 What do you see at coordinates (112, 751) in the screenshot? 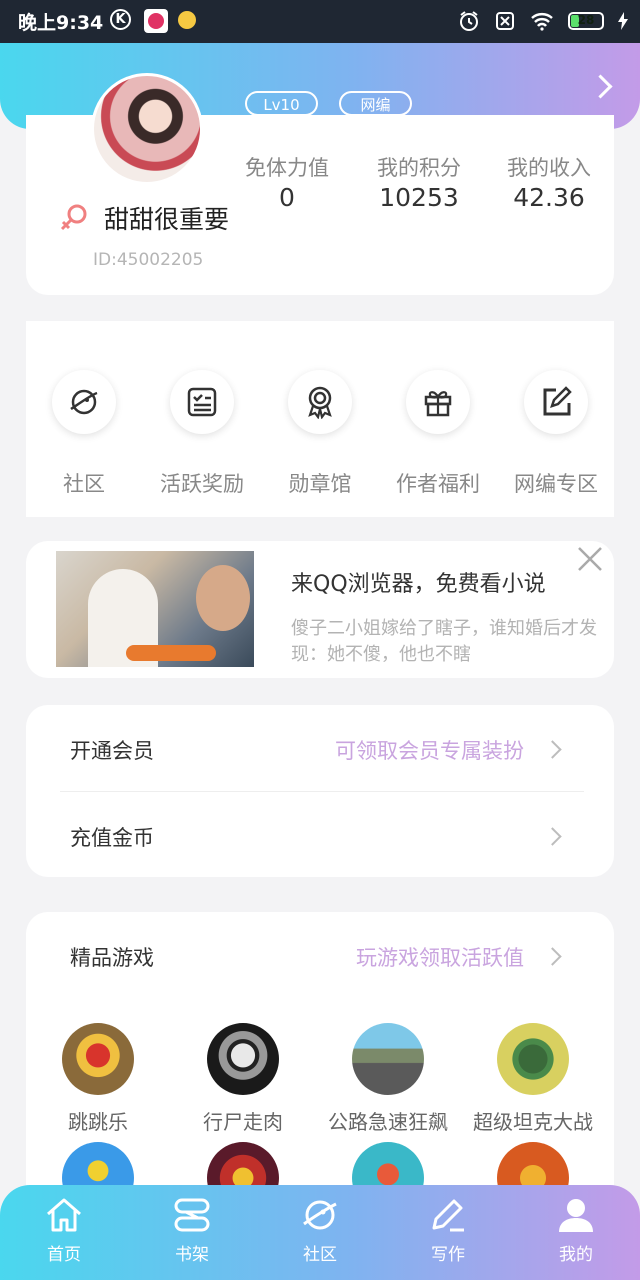
I see `vip-label: 开通会员` at bounding box center [112, 751].